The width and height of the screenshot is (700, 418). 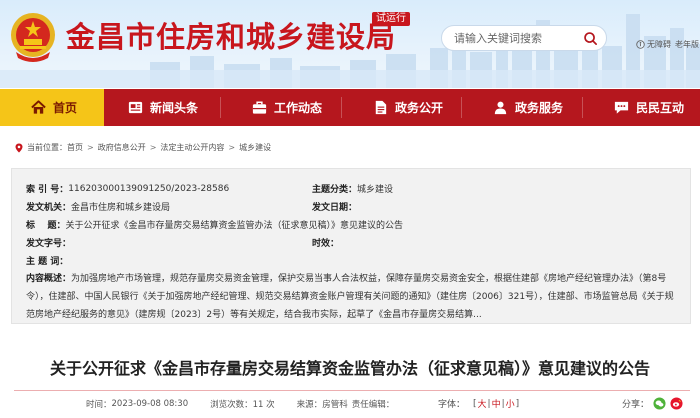 What do you see at coordinates (99, 405) in the screenshot?
I see `time-label: 时间：` at bounding box center [99, 405].